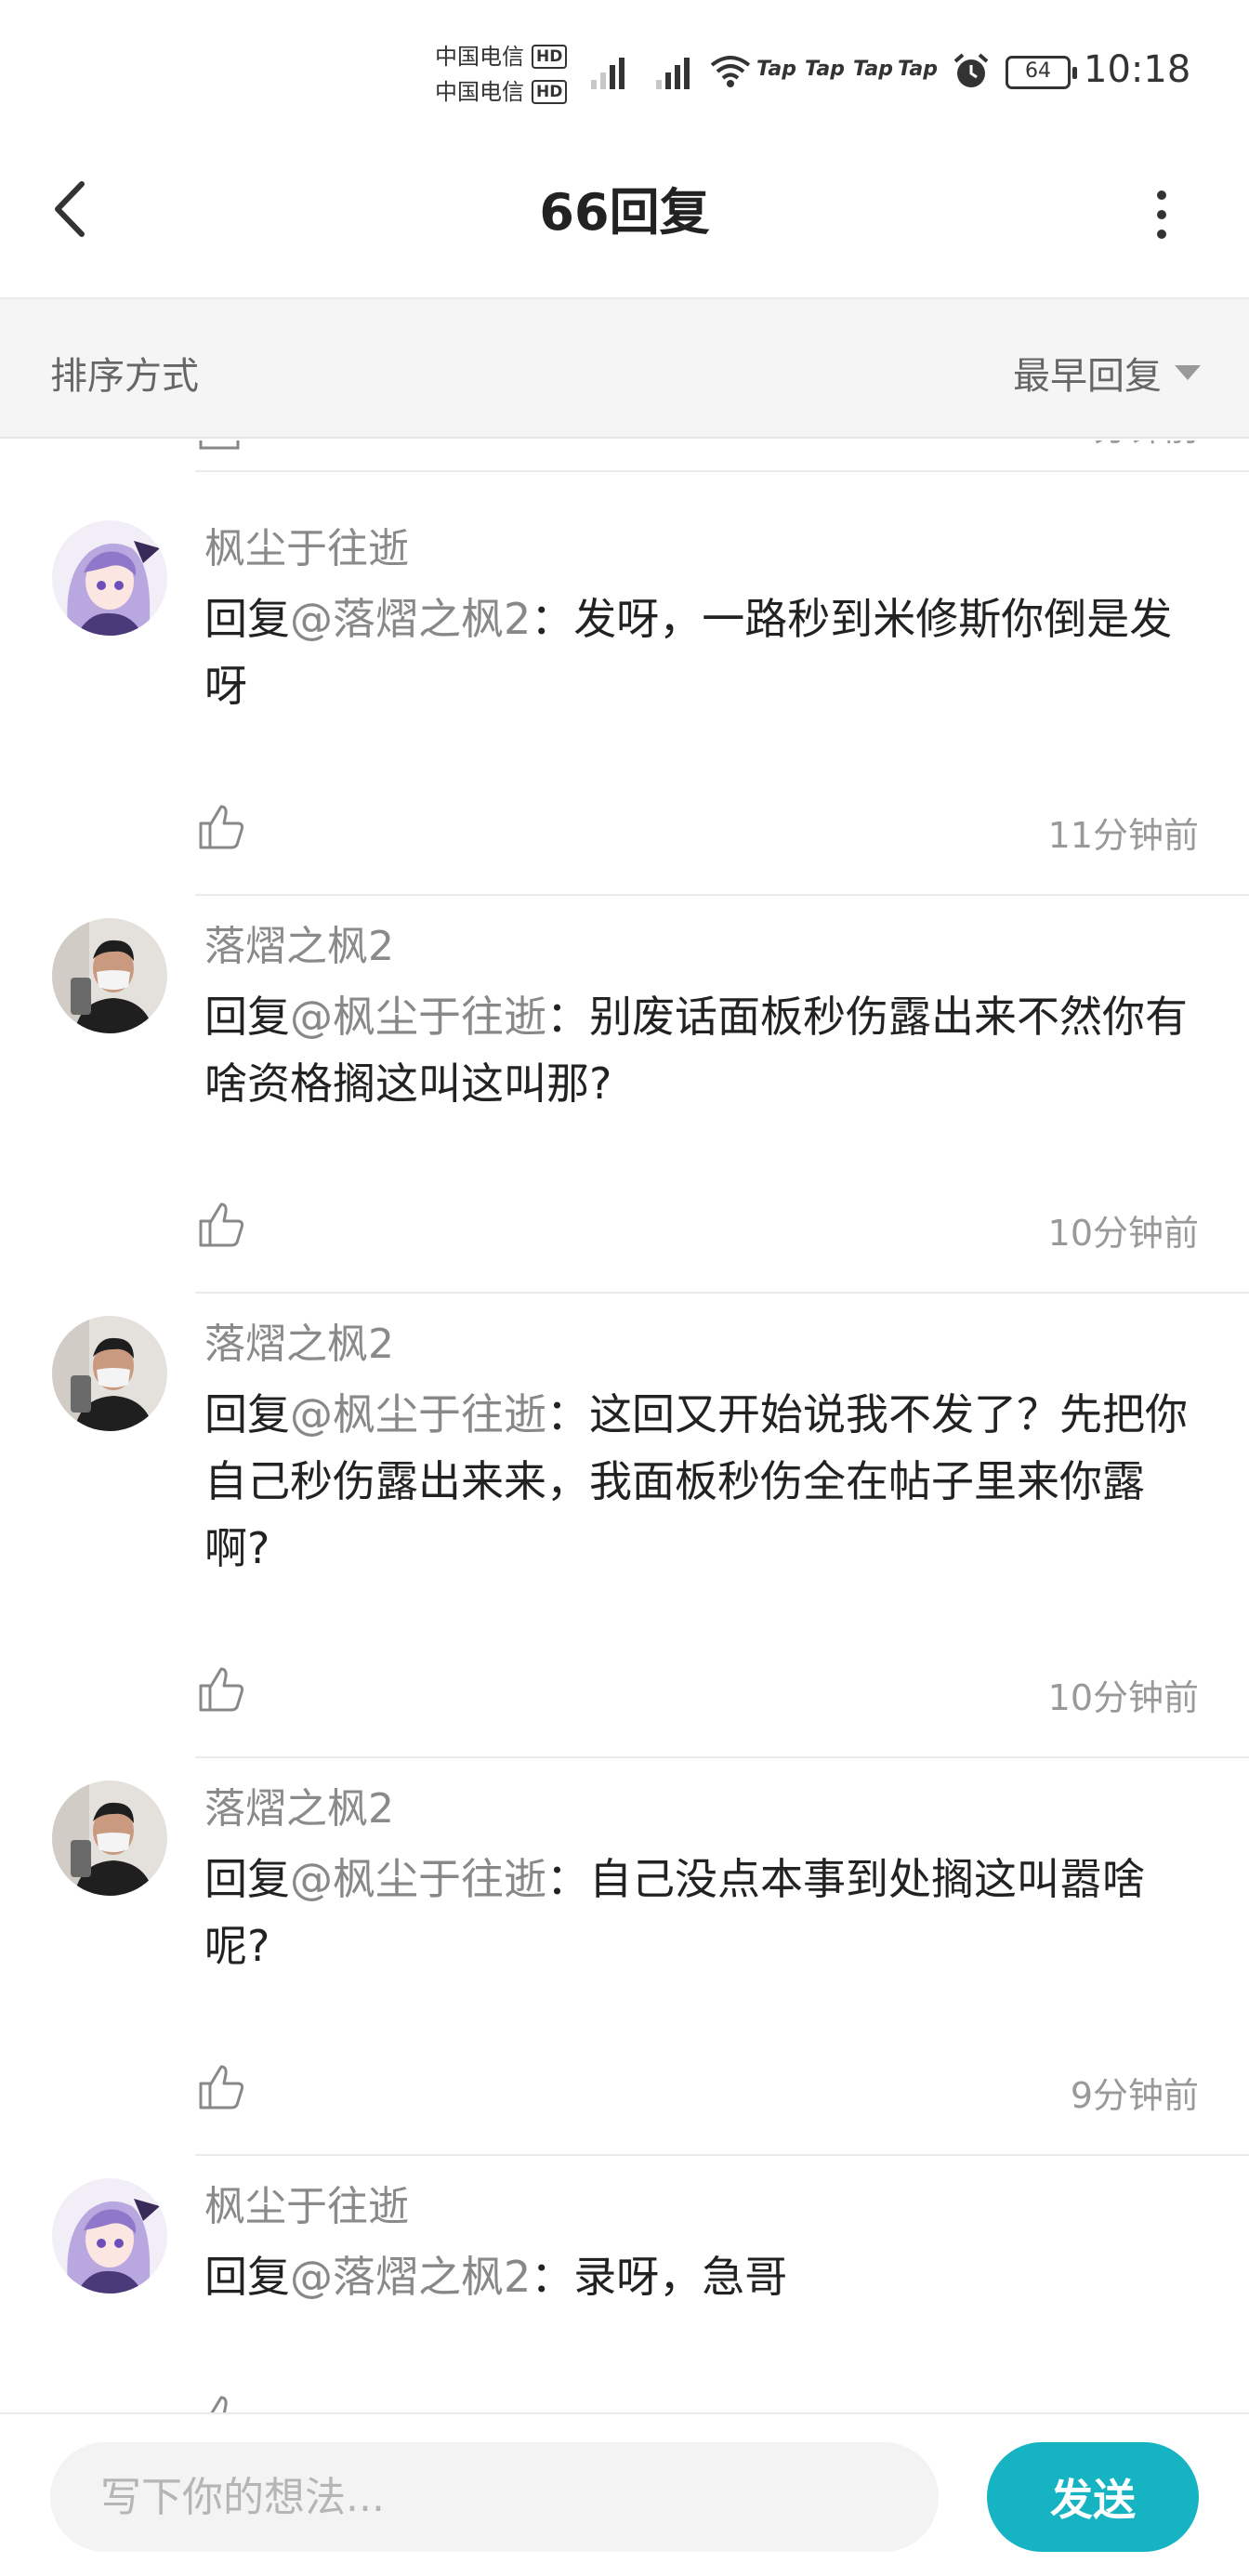 The image size is (1249, 2576). Describe the element at coordinates (698, 2403) in the screenshot. I see `reply-actions` at that location.